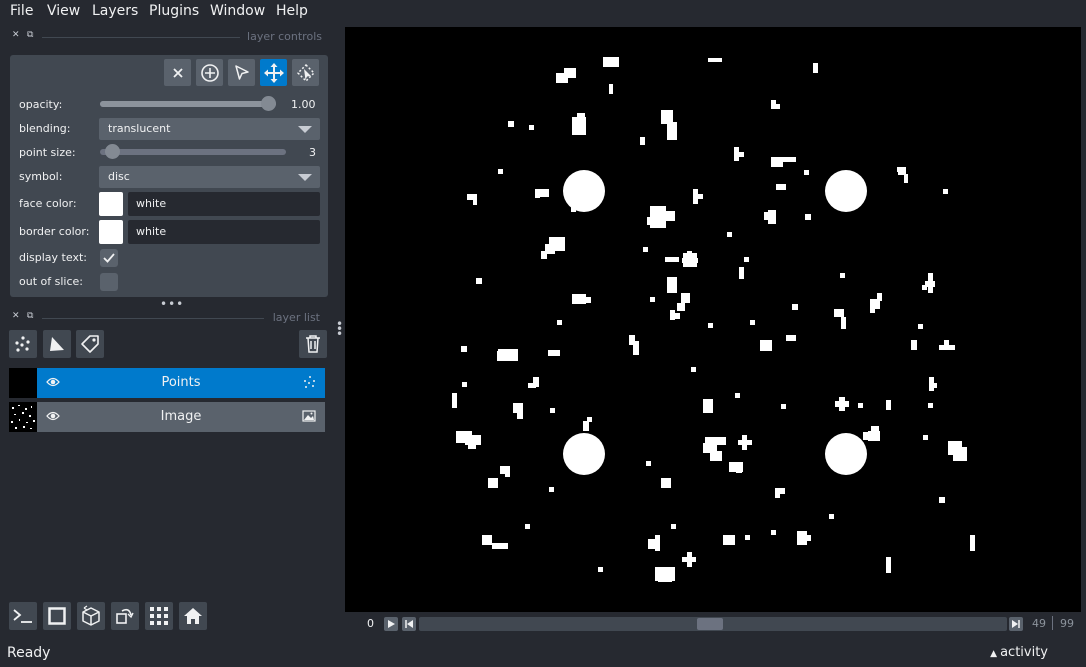 The width and height of the screenshot is (1086, 667). Describe the element at coordinates (109, 282) in the screenshot. I see `out-of-slice-checkbox` at that location.